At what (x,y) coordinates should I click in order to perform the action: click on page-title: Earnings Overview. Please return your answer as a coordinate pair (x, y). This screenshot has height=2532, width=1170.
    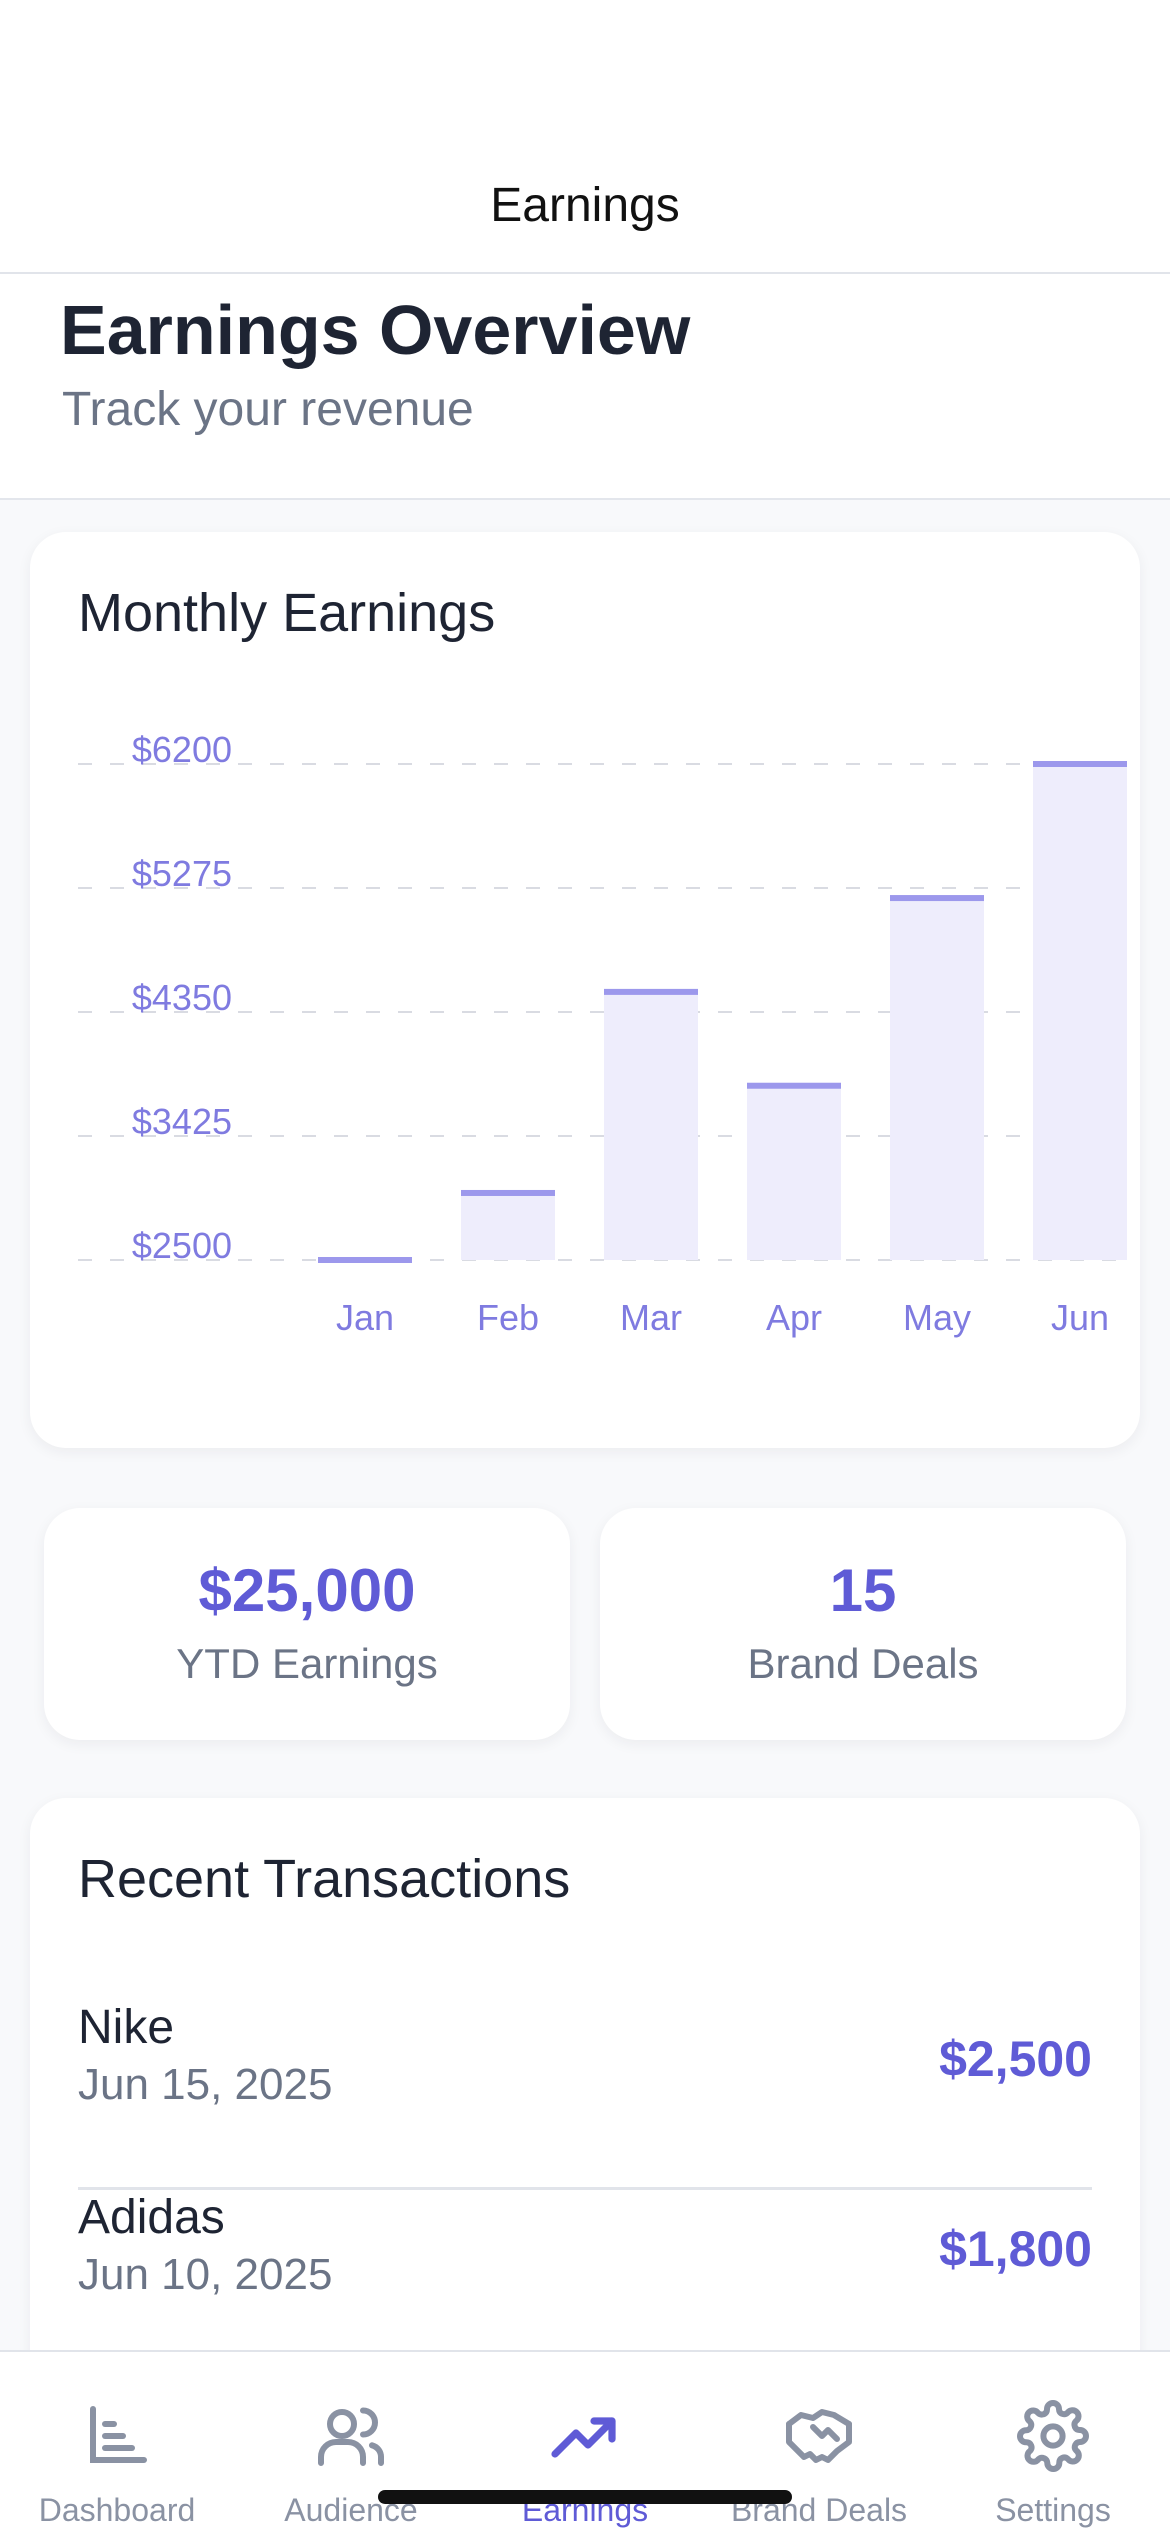
    Looking at the image, I should click on (375, 330).